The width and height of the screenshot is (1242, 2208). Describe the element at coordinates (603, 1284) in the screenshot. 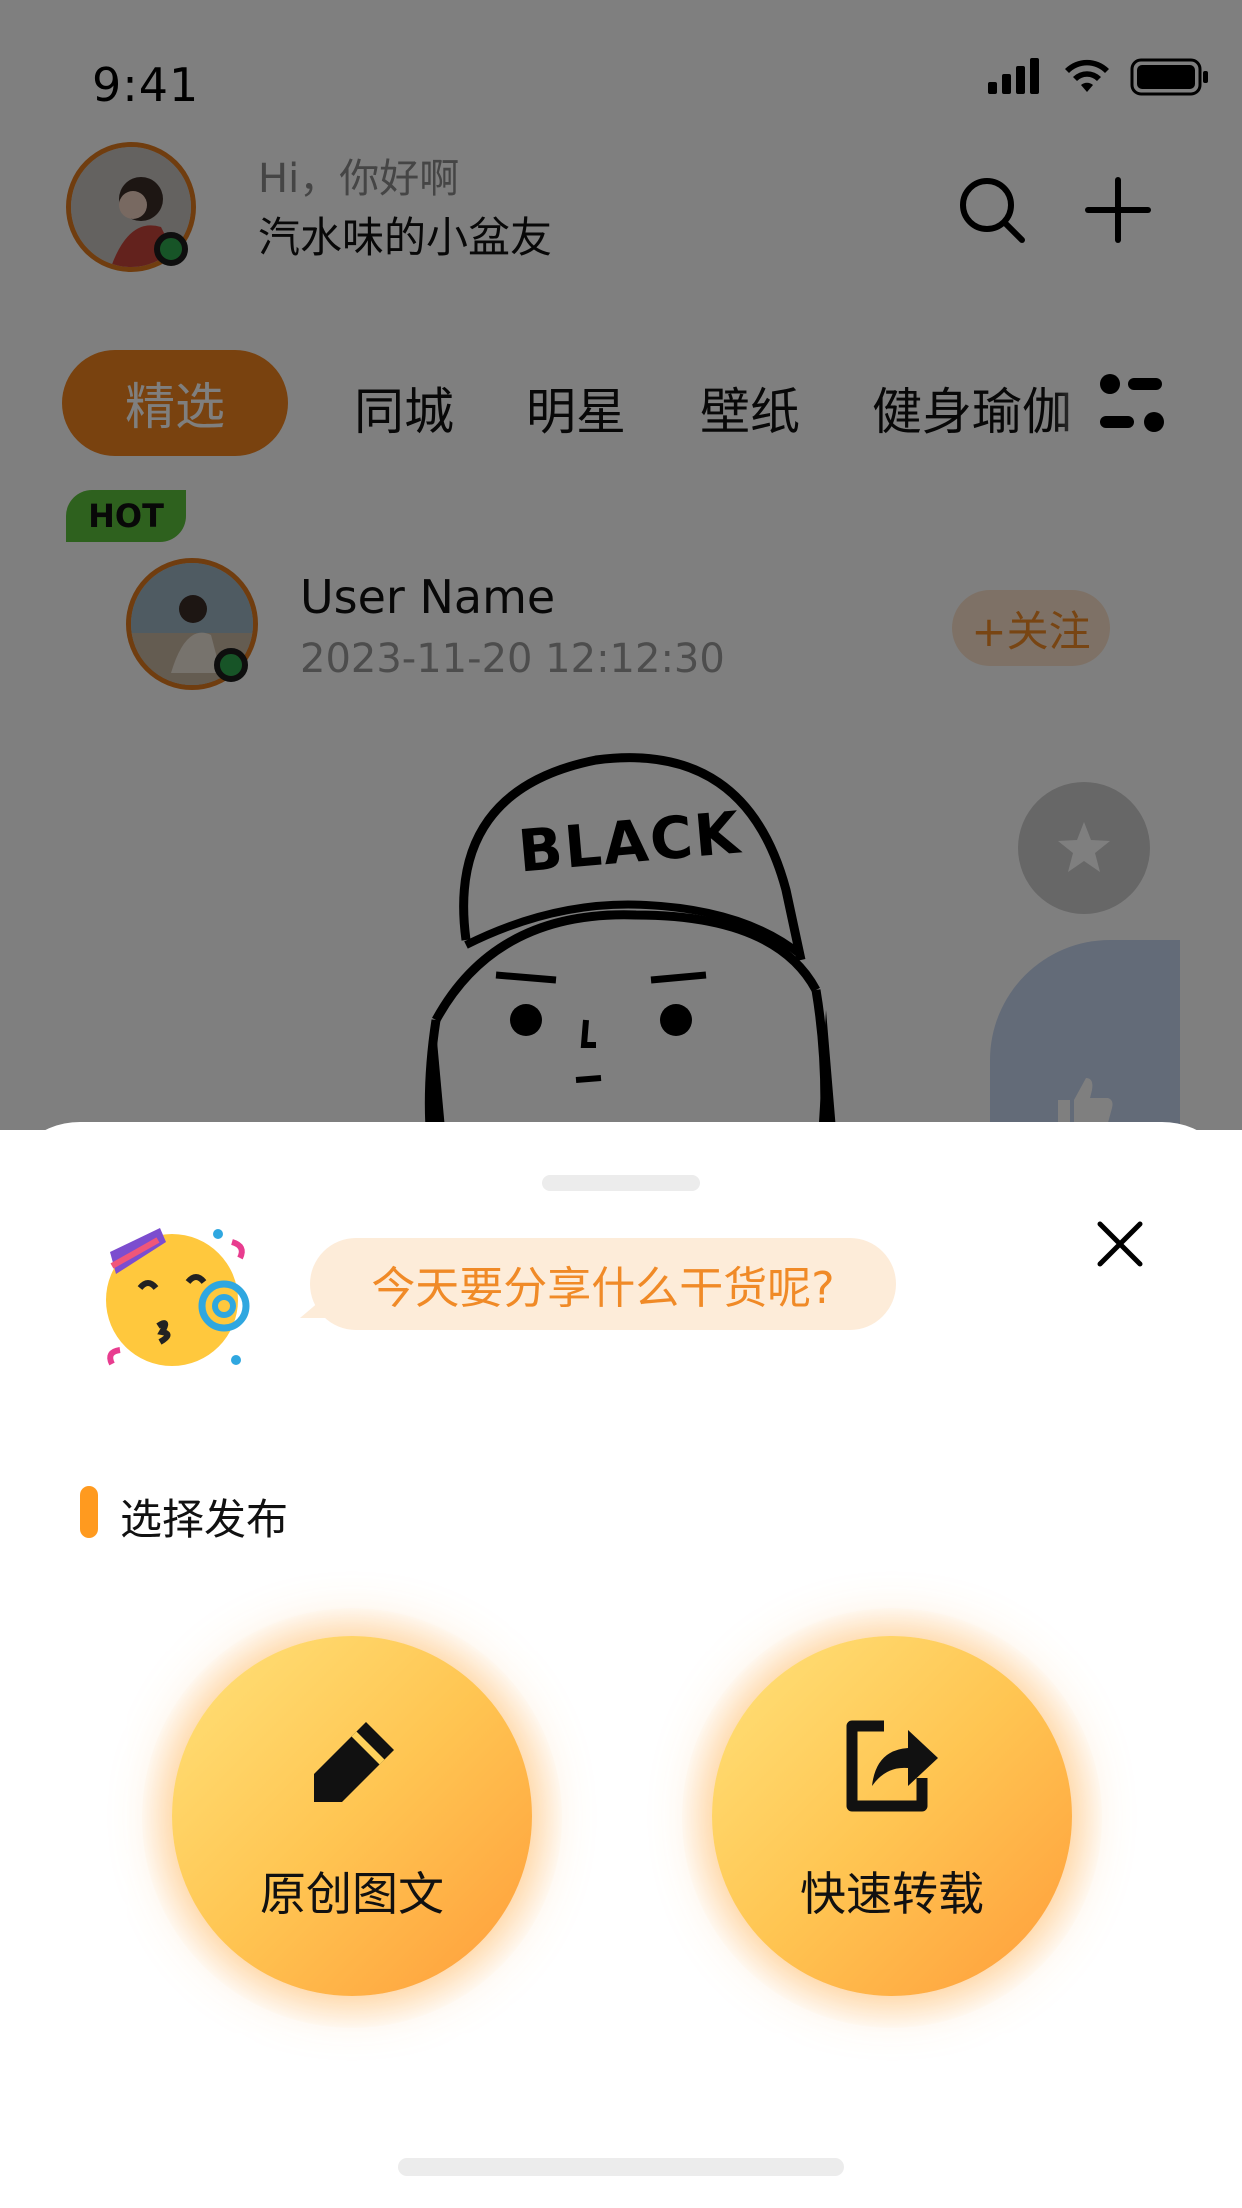

I see `prompt-bubble: 今天要分享什么干货呢?` at that location.